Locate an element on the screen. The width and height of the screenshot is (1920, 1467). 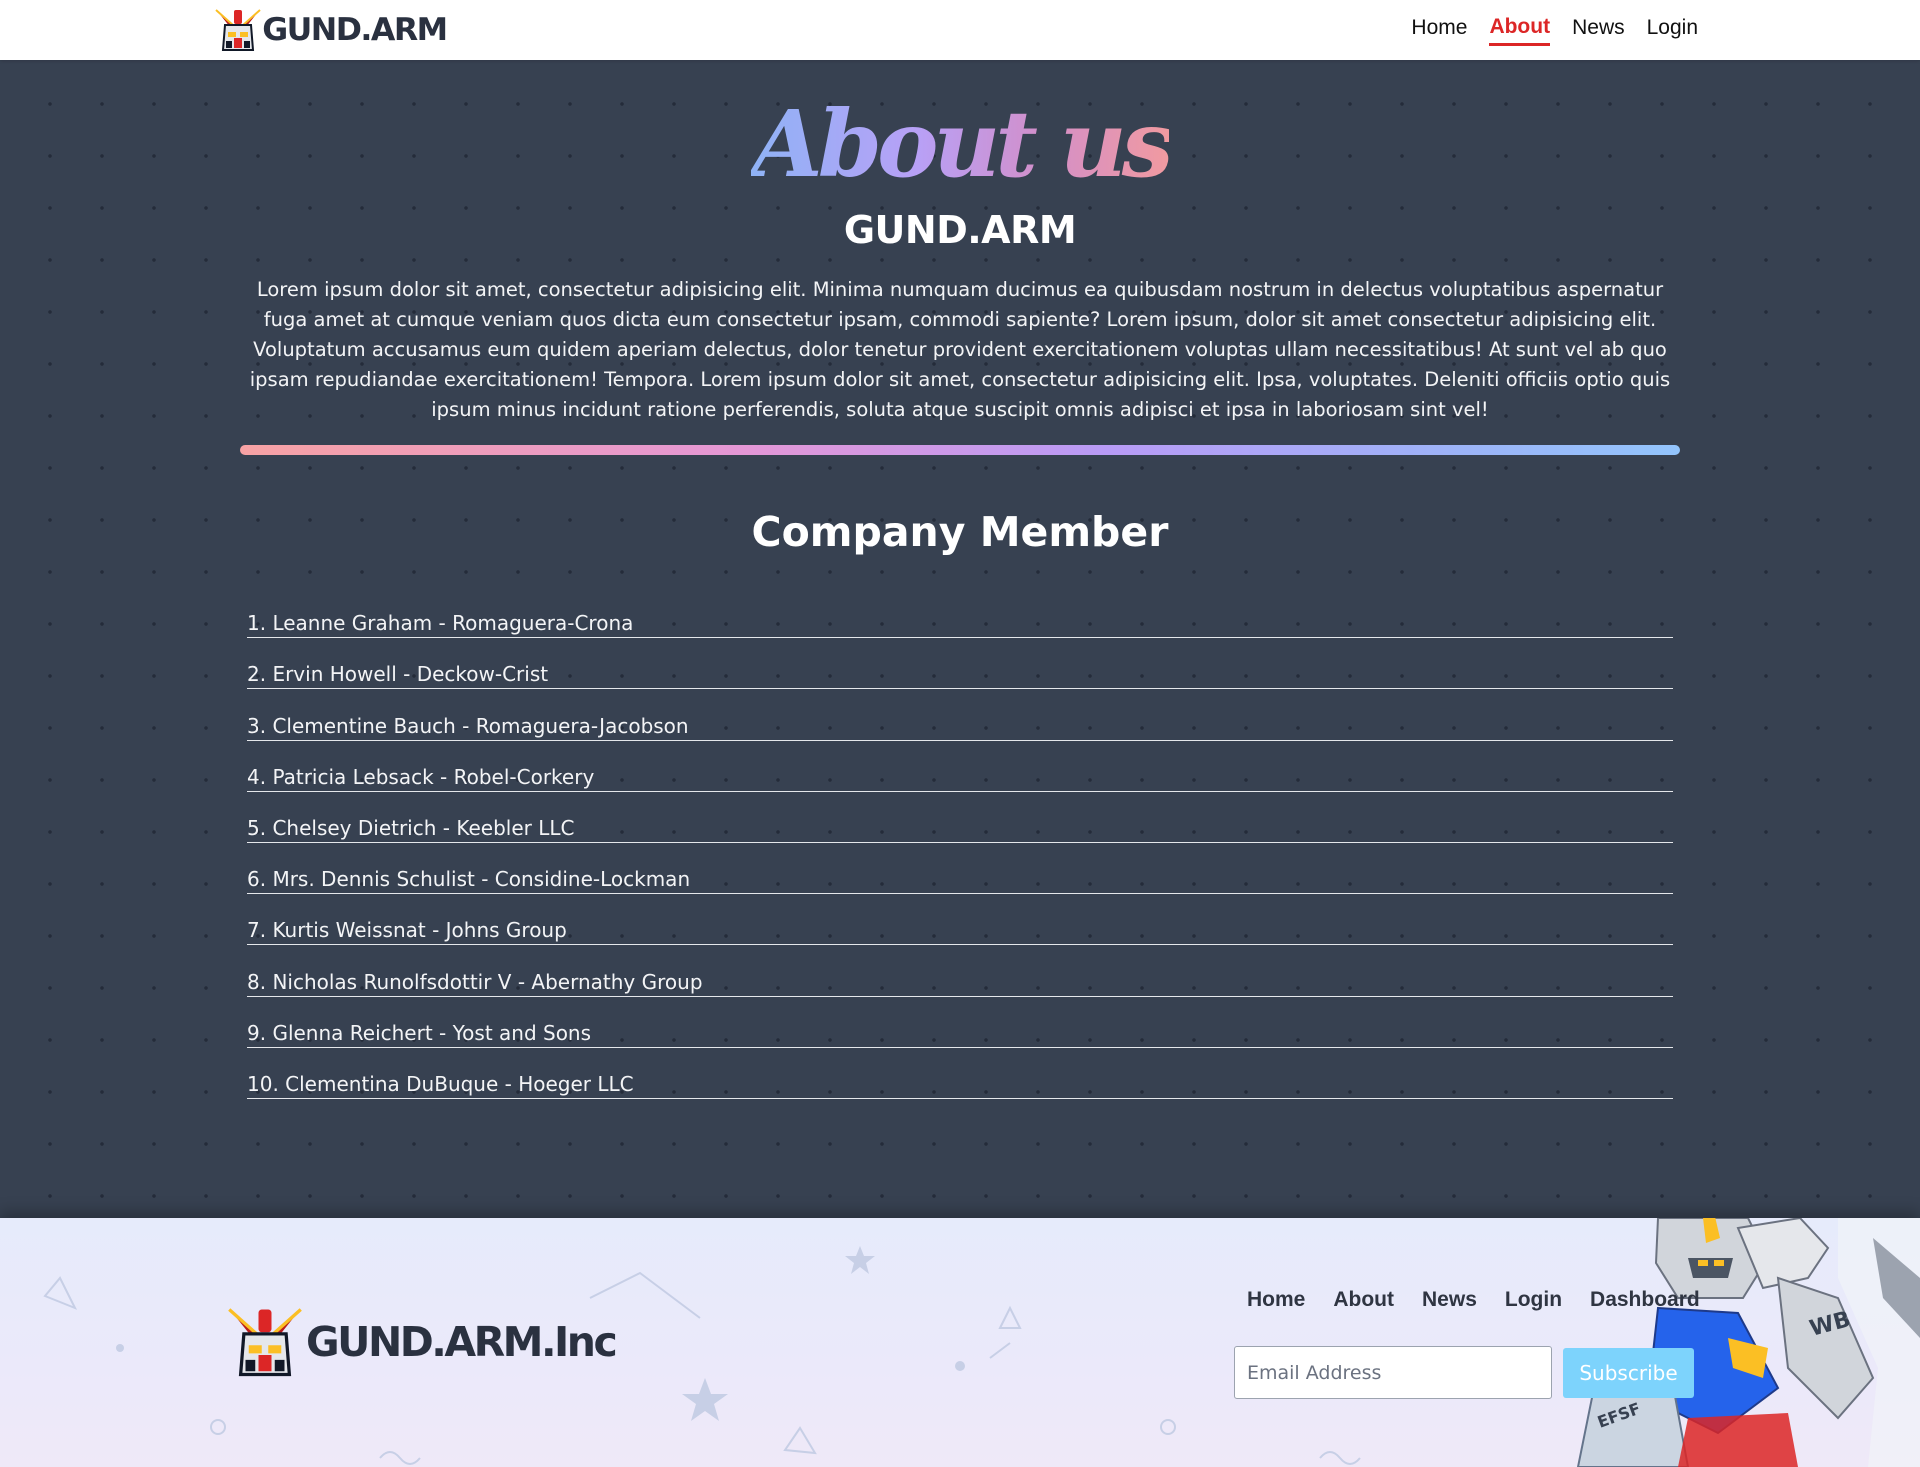
footer-nav-item-home: Home is located at coordinates (1276, 1300).